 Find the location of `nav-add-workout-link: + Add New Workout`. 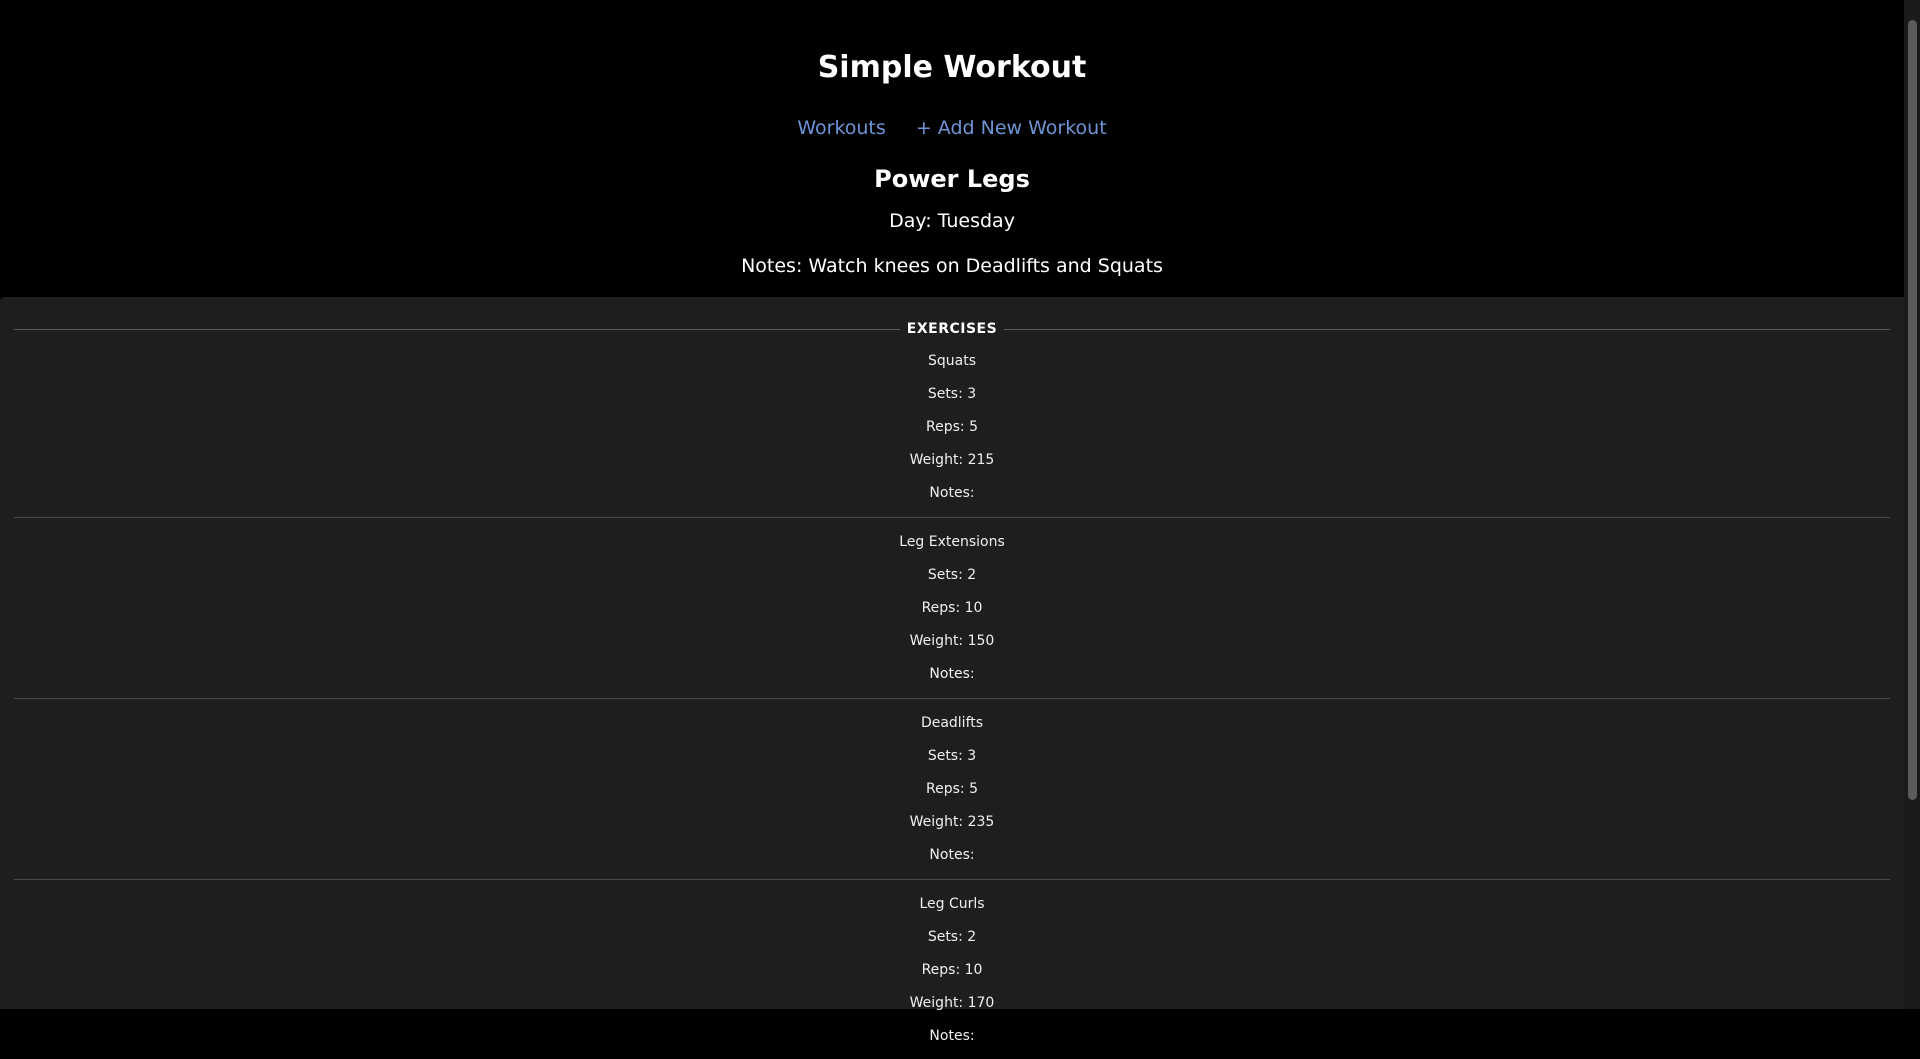

nav-add-workout-link: + Add New Workout is located at coordinates (1011, 128).